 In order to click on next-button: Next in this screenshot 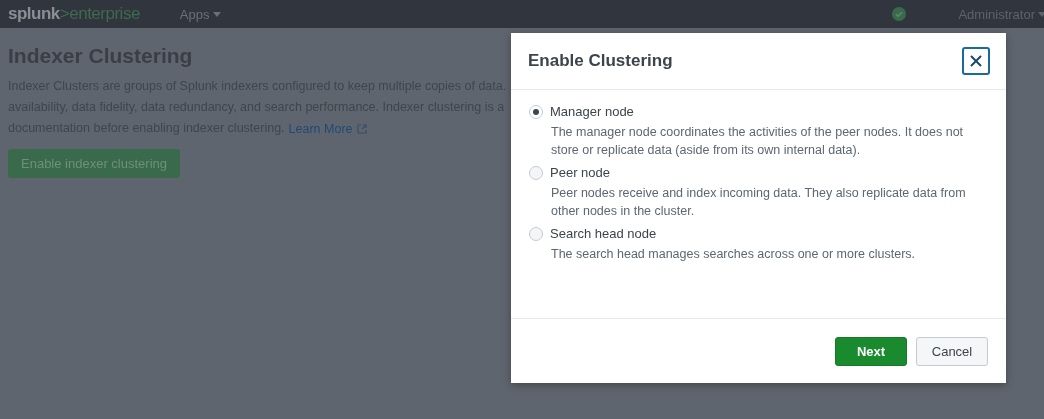, I will do `click(871, 351)`.